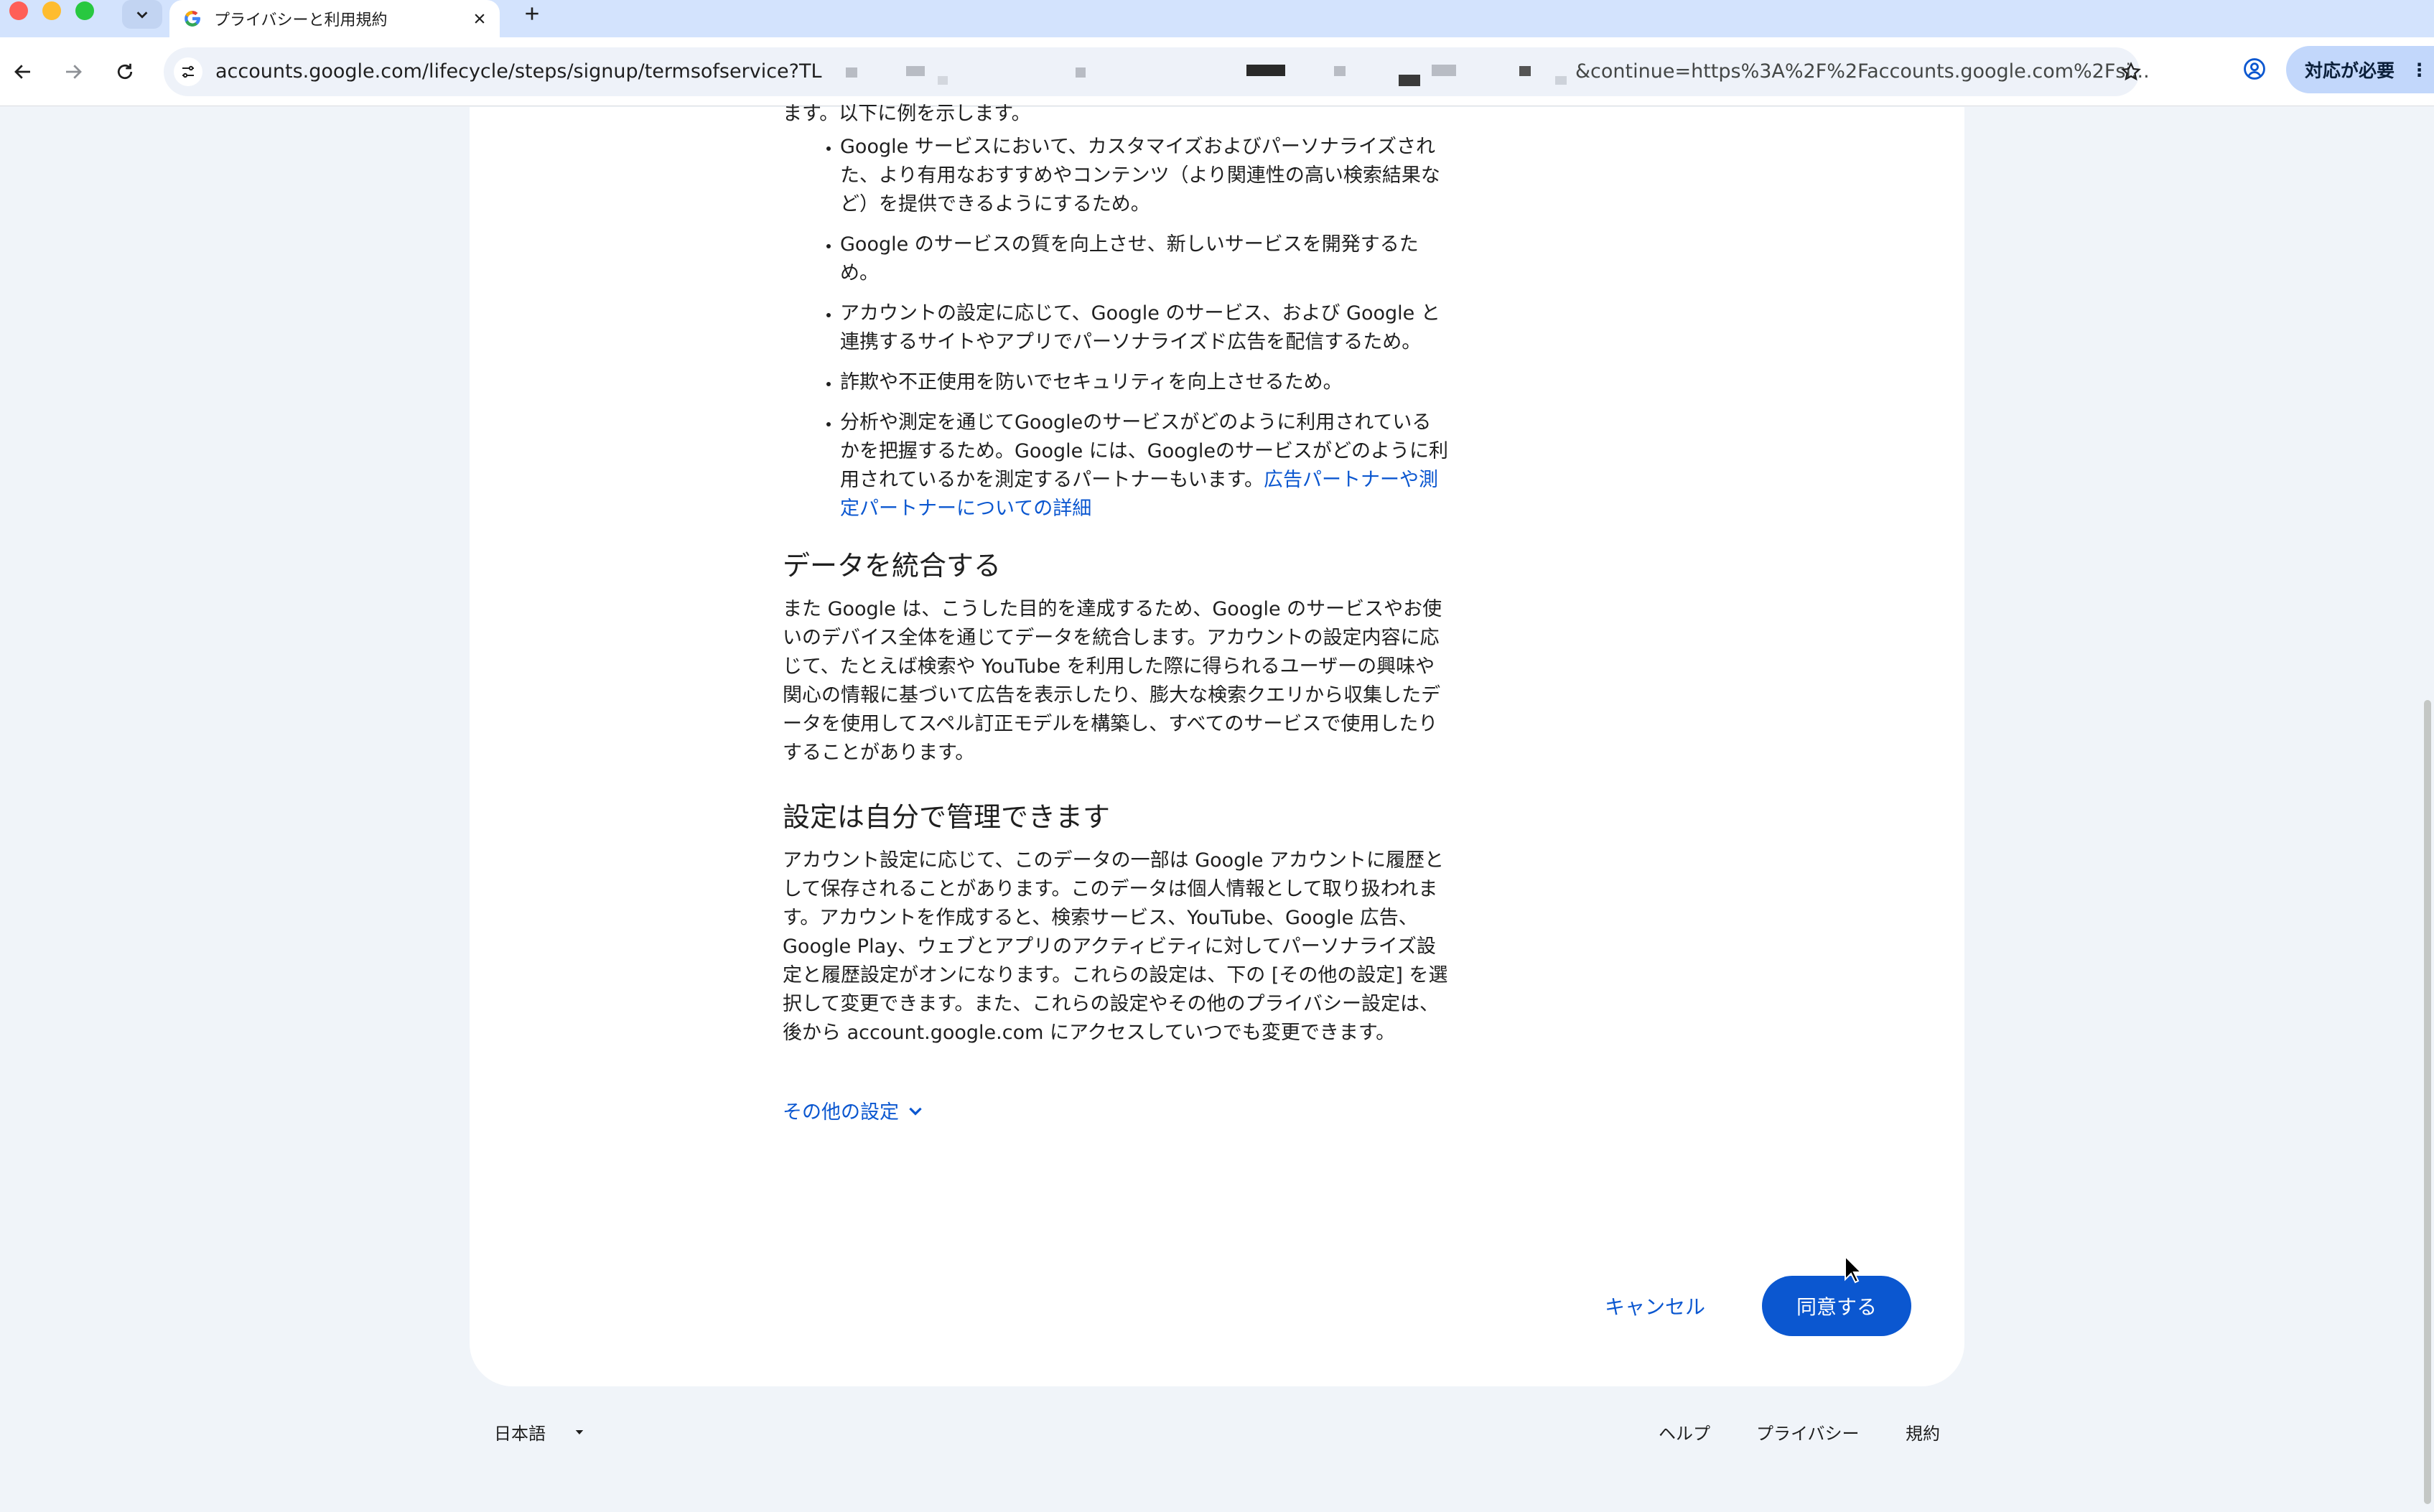  What do you see at coordinates (1808, 1432) in the screenshot?
I see `privacy-link: プライバシー` at bounding box center [1808, 1432].